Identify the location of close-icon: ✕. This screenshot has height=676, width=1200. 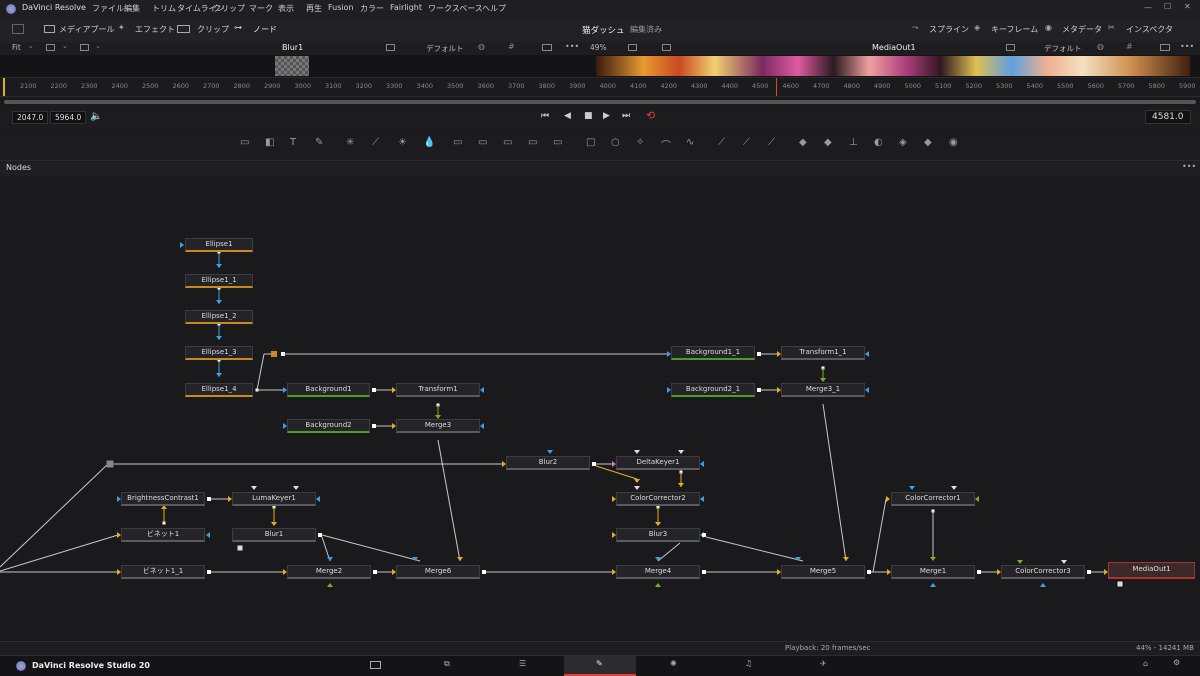
(1187, 6).